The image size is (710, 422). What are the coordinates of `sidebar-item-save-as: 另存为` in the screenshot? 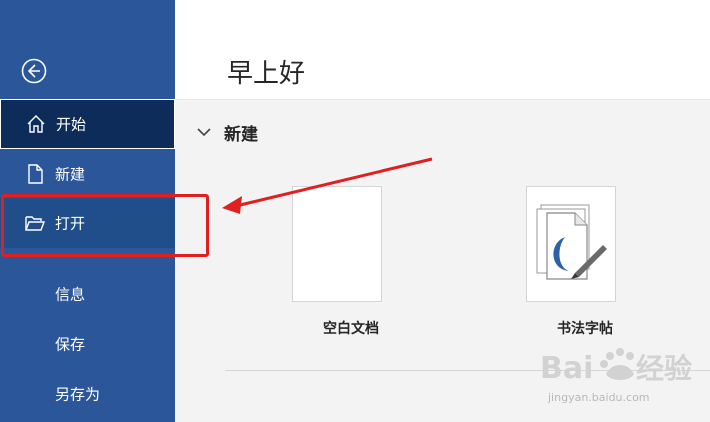 It's located at (87, 394).